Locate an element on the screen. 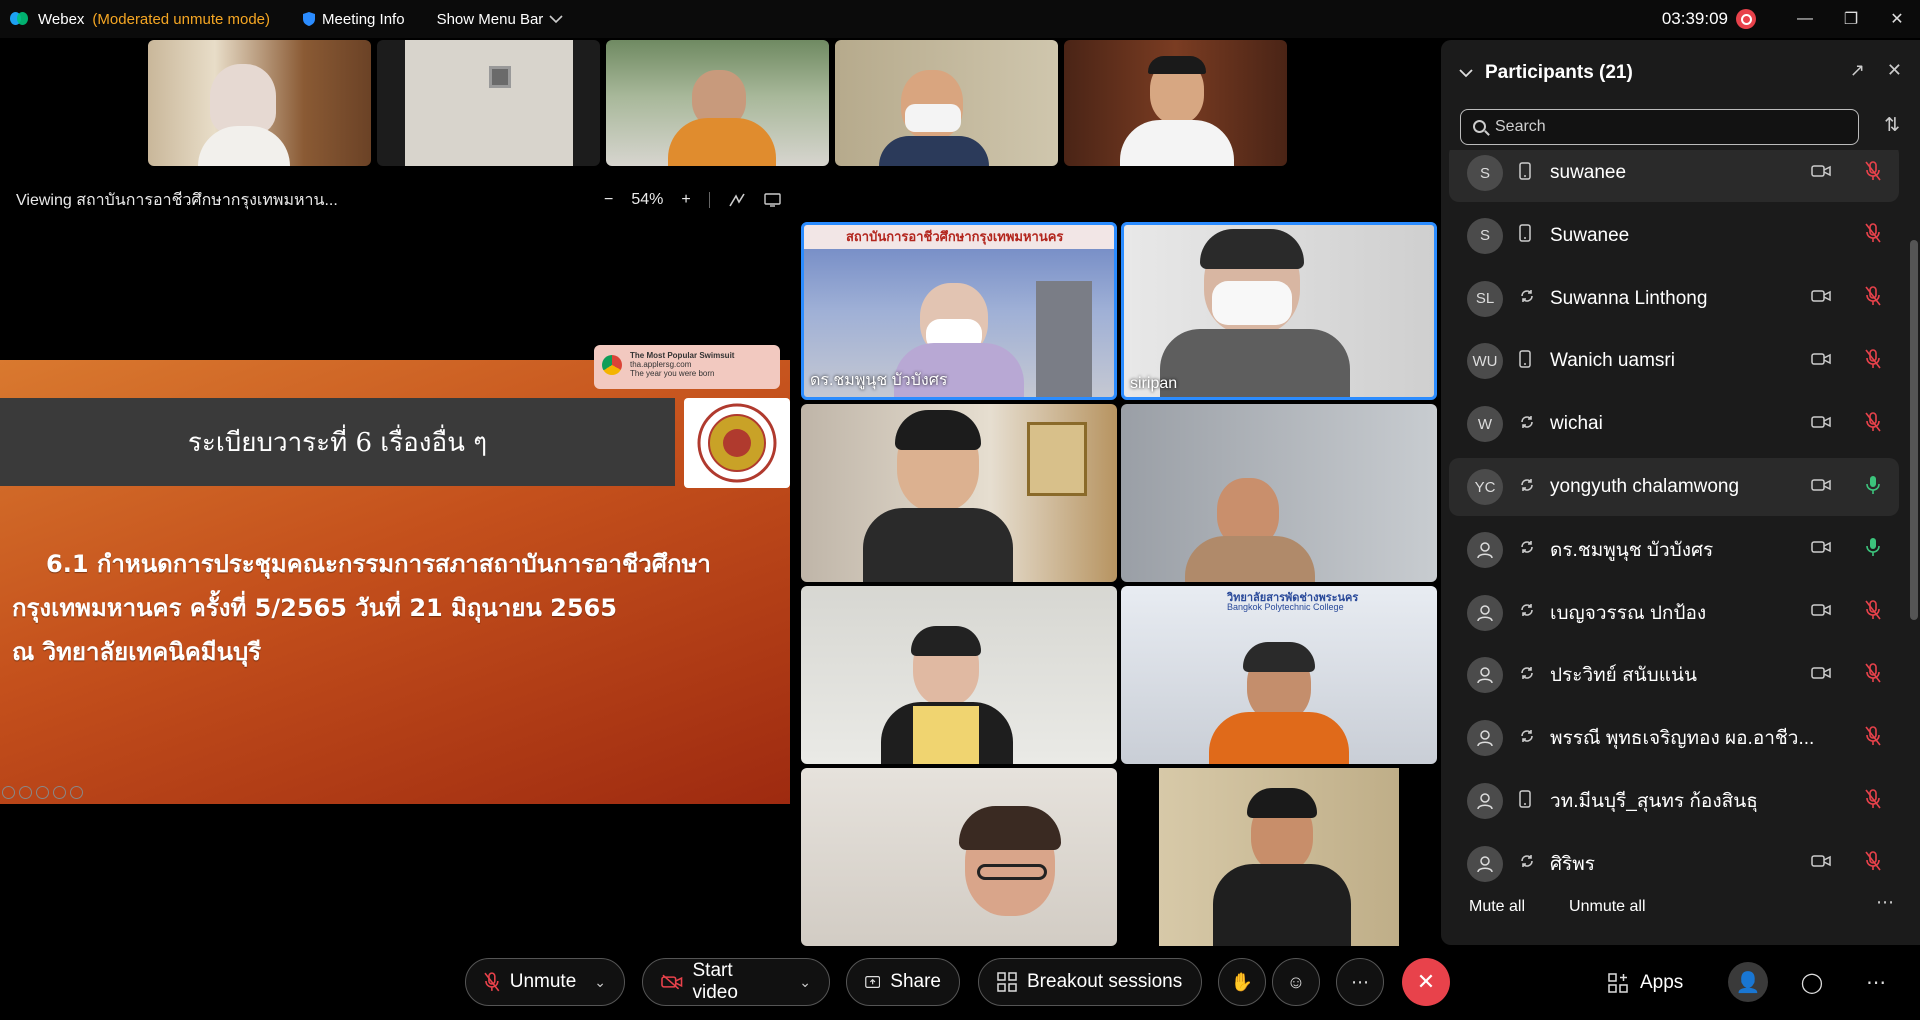 This screenshot has width=1920, height=1020. raise-hand-icon: ✋ is located at coordinates (1242, 982).